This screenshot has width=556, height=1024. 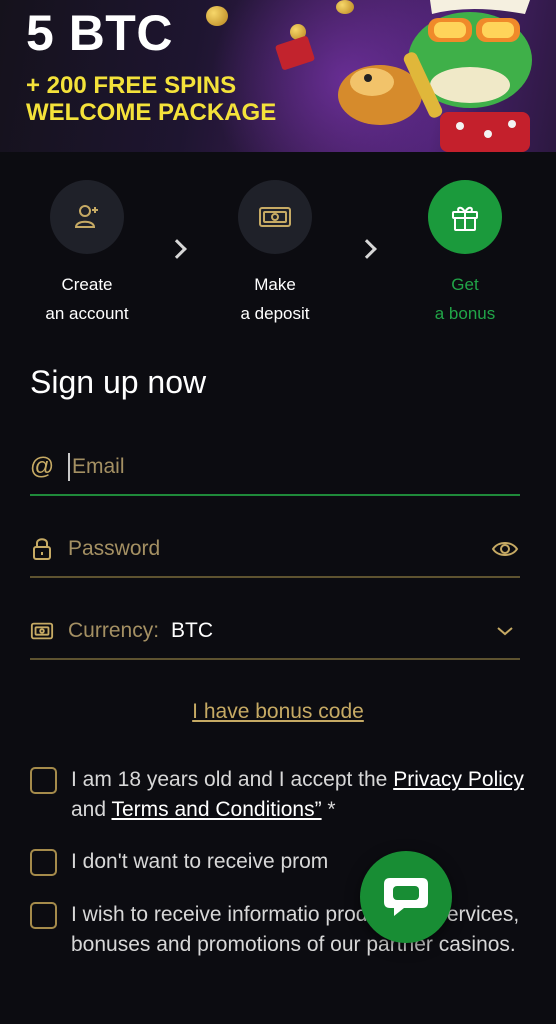 I want to click on step-label-line2: a deposit, so click(x=275, y=313).